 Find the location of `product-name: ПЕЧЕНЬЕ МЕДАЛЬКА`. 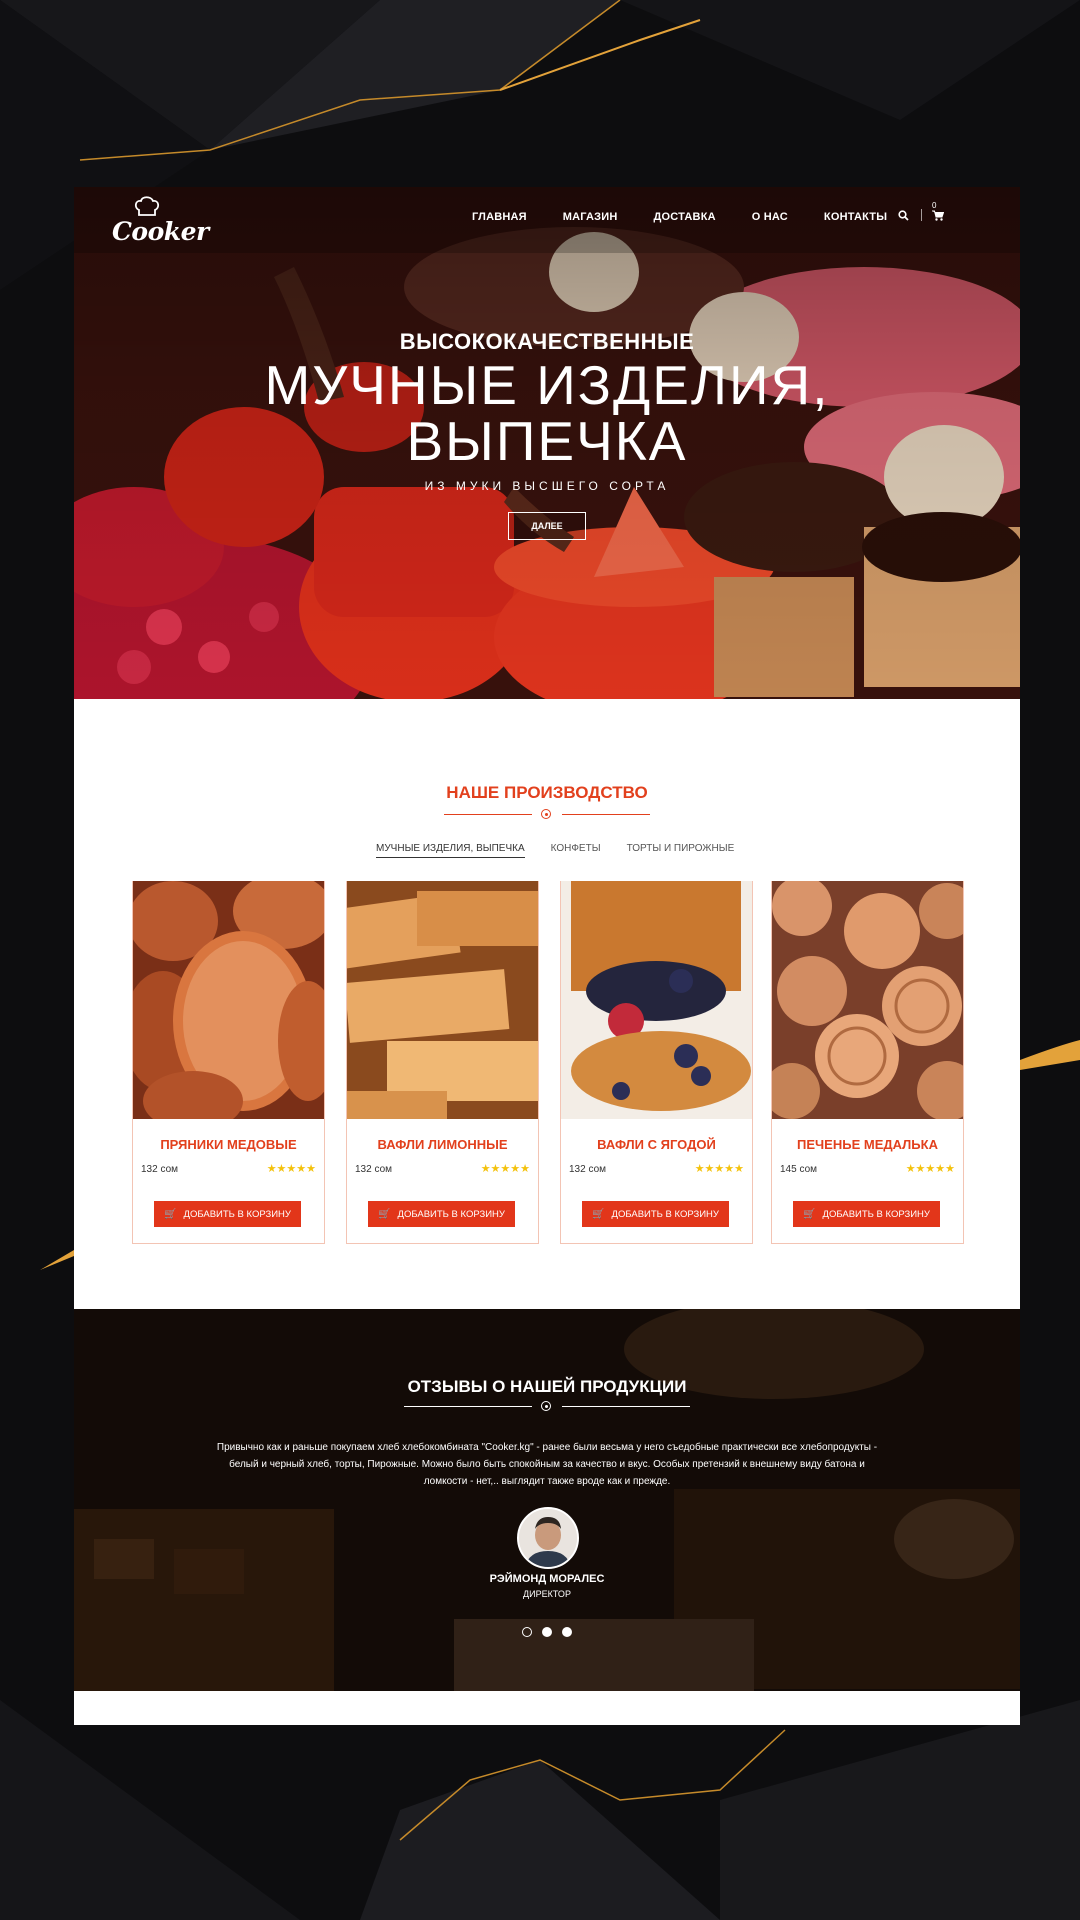

product-name: ПЕЧЕНЬЕ МЕДАЛЬКА is located at coordinates (867, 1144).